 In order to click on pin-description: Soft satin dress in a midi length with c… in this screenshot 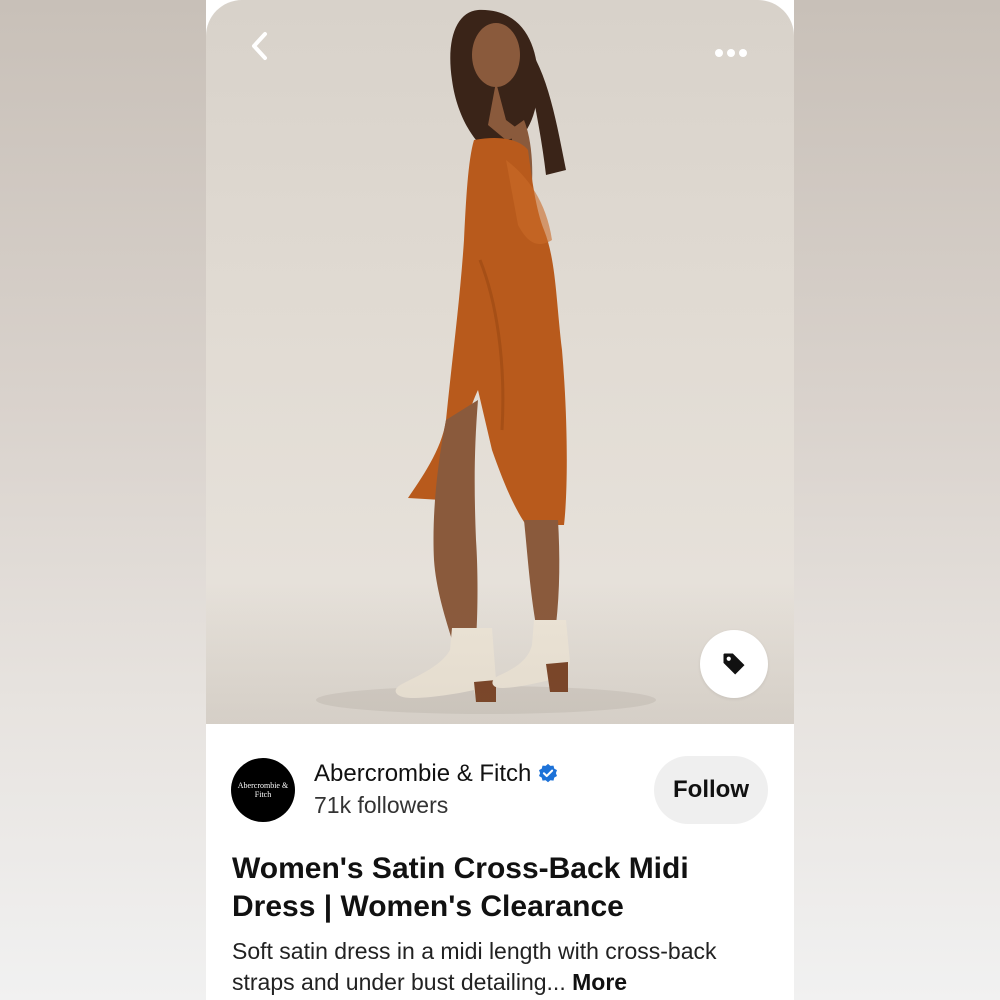, I will do `click(502, 967)`.